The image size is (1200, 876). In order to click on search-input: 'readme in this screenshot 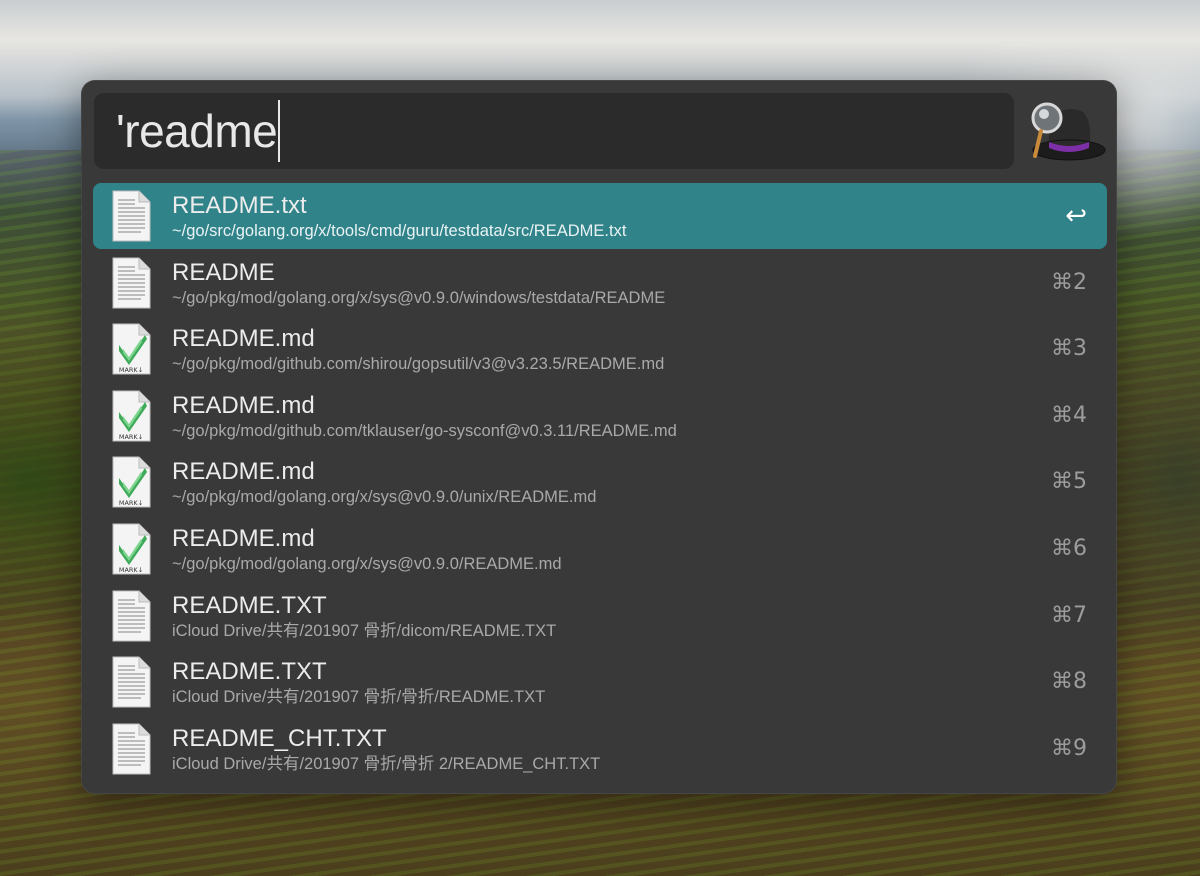, I will do `click(197, 131)`.